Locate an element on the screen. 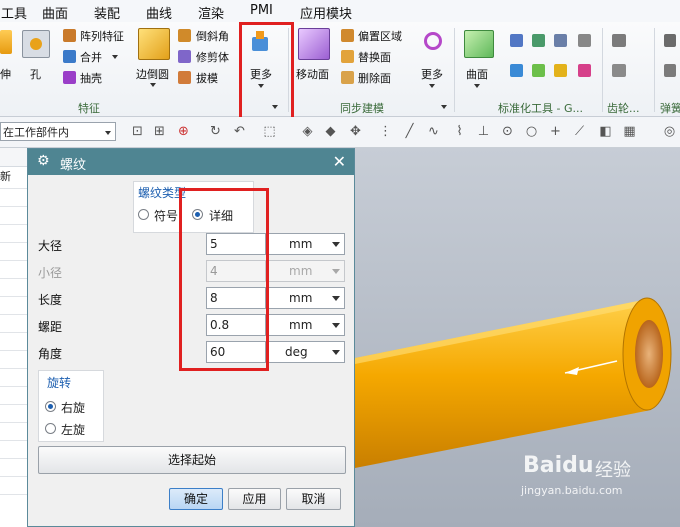  pattern-feature-icon is located at coordinates (69, 35).